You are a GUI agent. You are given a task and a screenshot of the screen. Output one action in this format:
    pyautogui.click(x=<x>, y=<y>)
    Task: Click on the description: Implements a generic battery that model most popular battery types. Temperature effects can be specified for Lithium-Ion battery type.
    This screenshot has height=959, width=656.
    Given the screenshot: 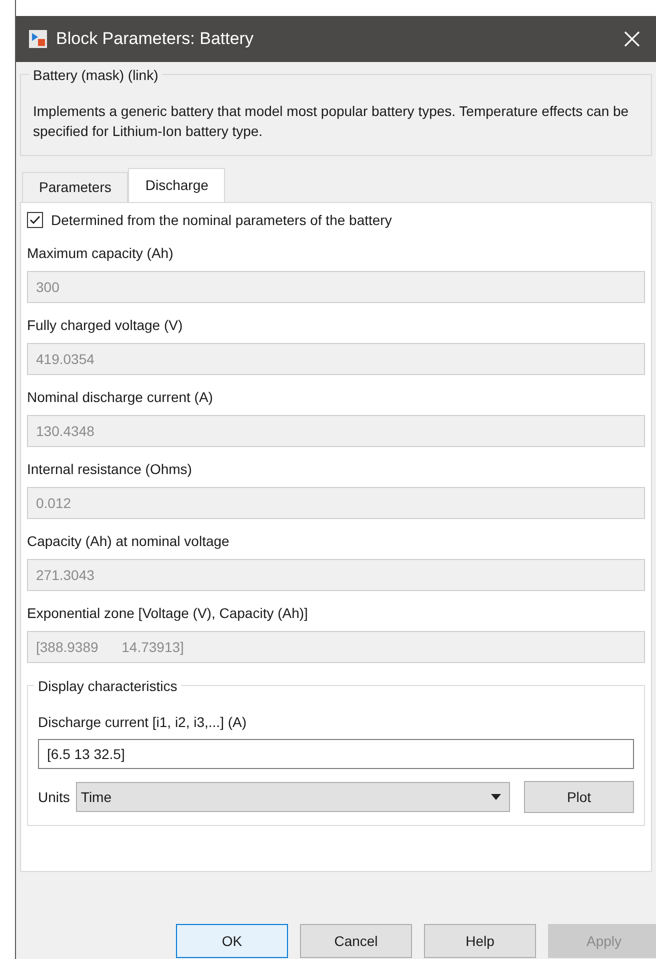 What is the action you would take?
    pyautogui.click(x=331, y=121)
    